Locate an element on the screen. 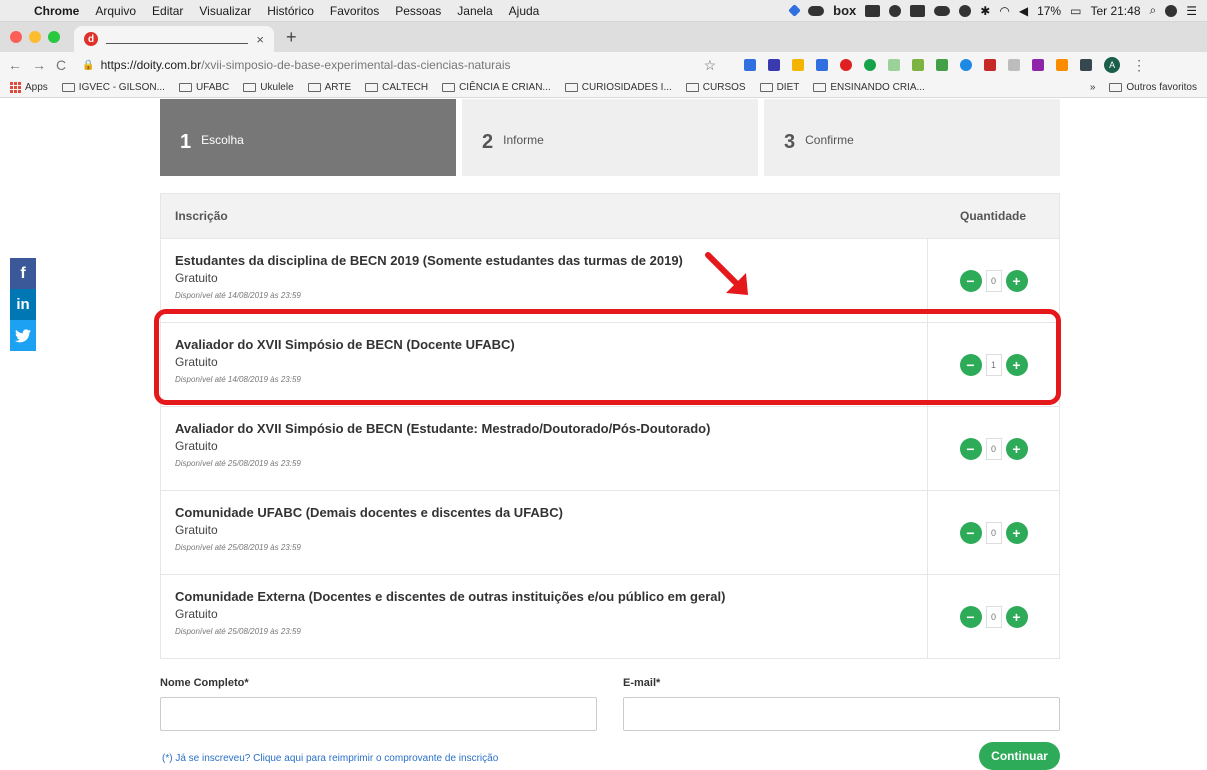 The image size is (1207, 770). email-input is located at coordinates (841, 714).